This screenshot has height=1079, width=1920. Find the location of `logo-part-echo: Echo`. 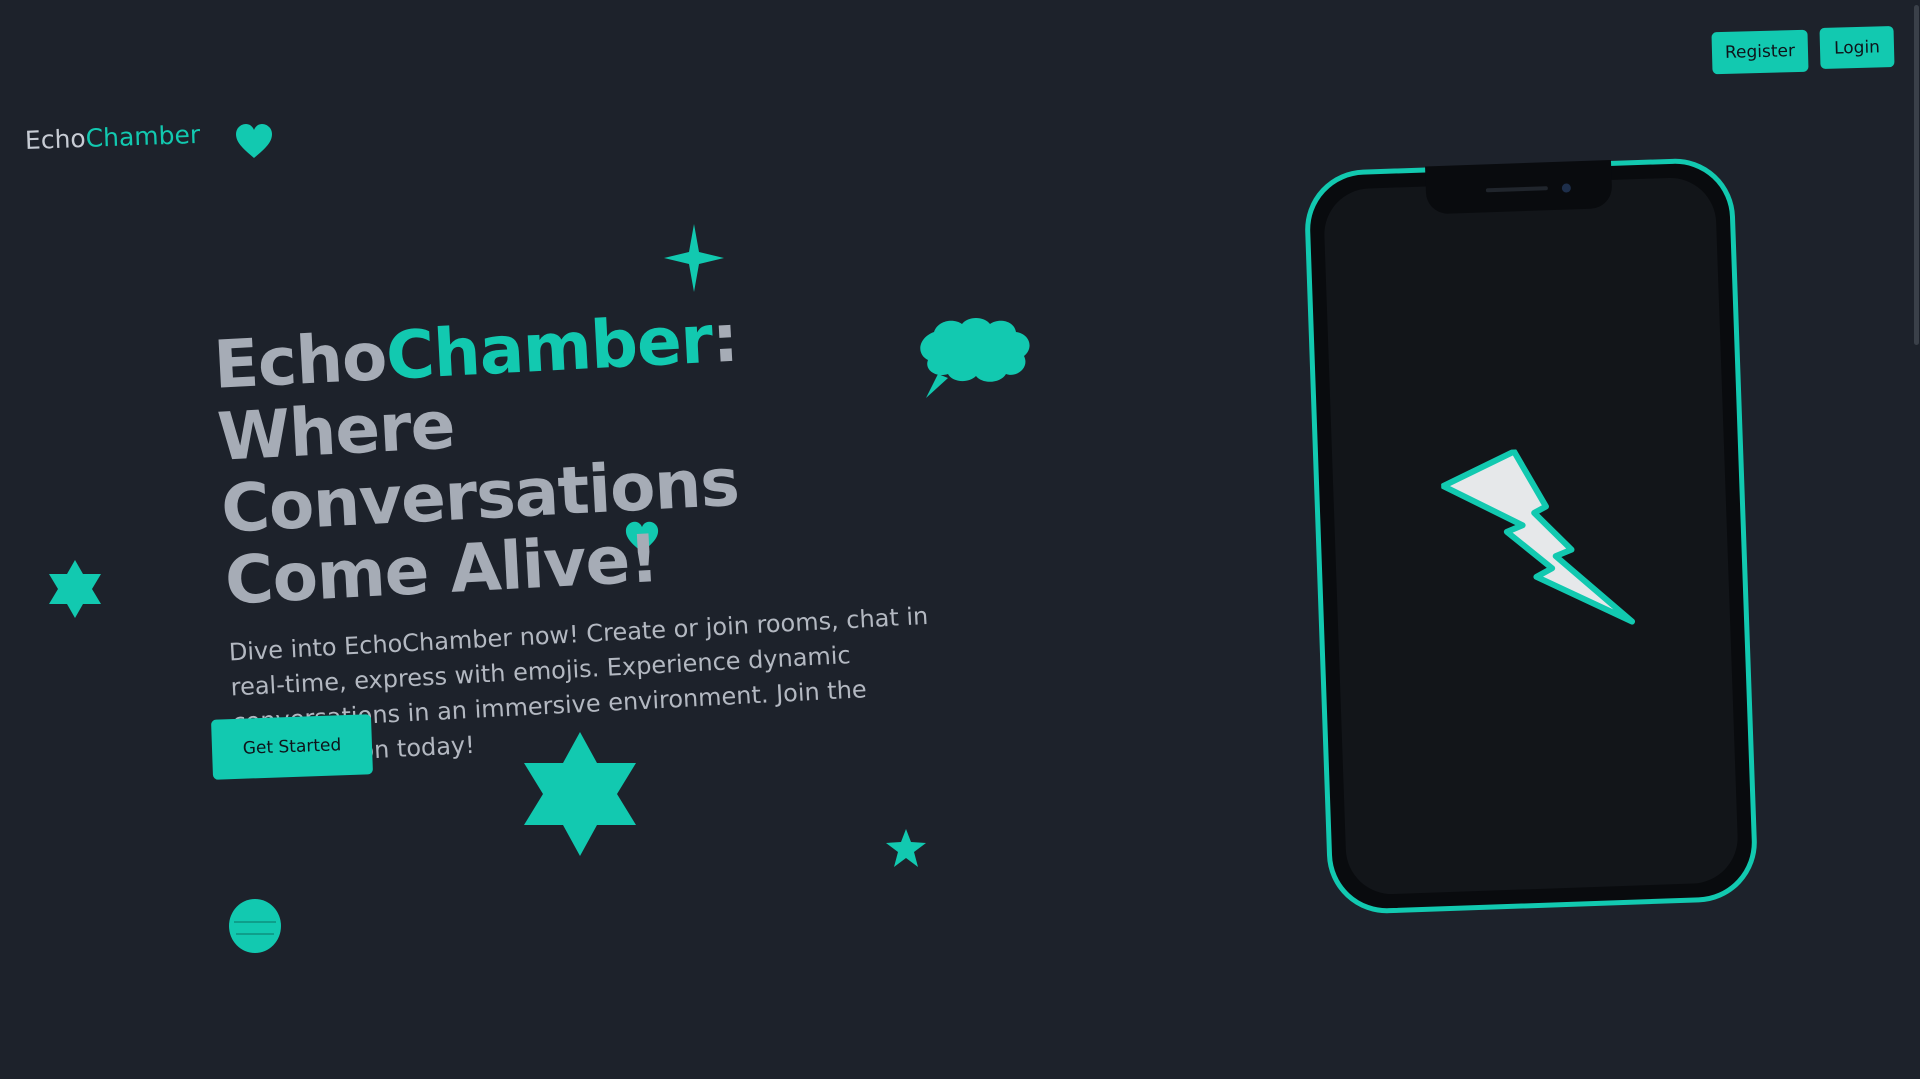

logo-part-echo: Echo is located at coordinates (55, 139).